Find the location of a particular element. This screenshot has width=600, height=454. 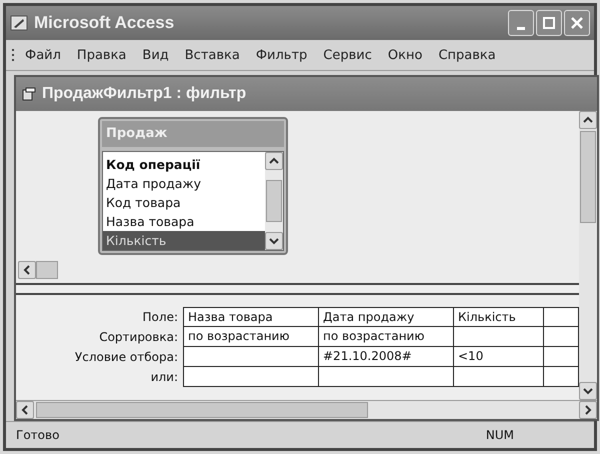

menu-item: Окно is located at coordinates (405, 55).